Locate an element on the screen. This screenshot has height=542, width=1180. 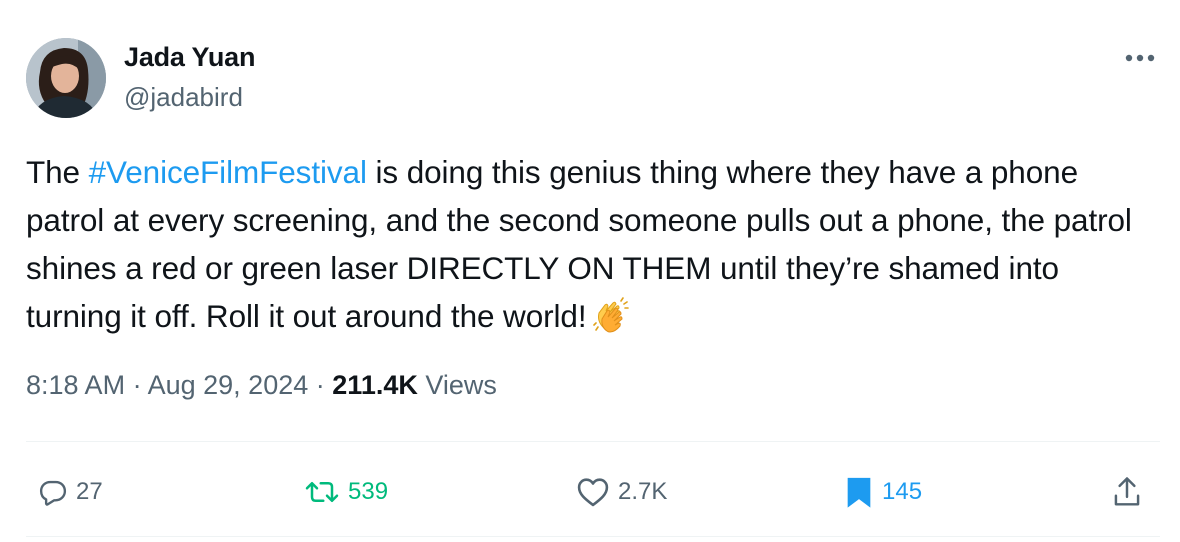
action-bar: 27 539 2.7K 145 is located at coordinates (593, 491).